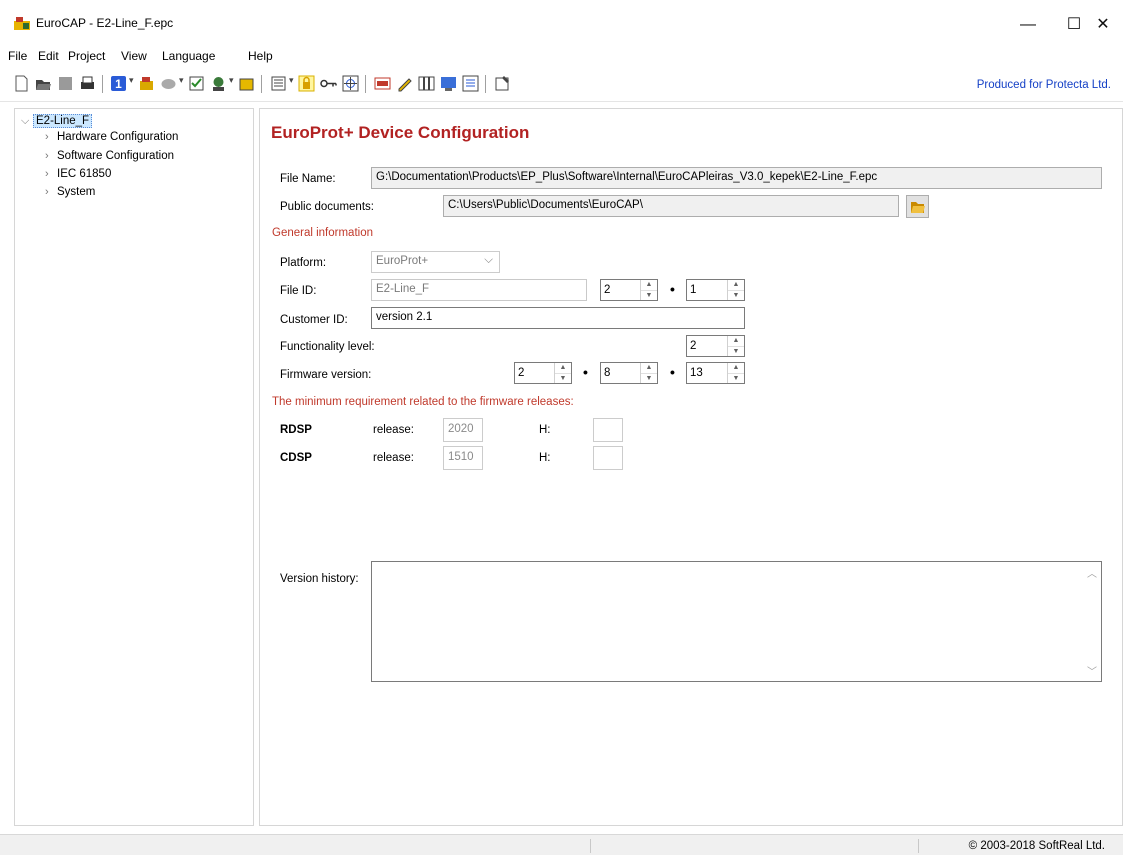  I want to click on number-icon: 1, so click(118, 83).